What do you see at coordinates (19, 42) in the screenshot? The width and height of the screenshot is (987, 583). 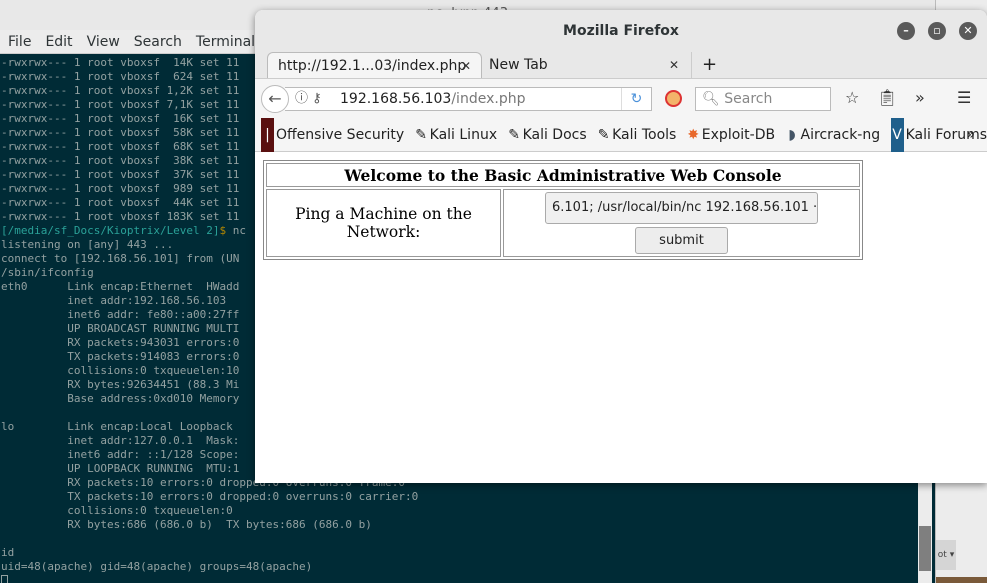 I see `menu-file: File` at bounding box center [19, 42].